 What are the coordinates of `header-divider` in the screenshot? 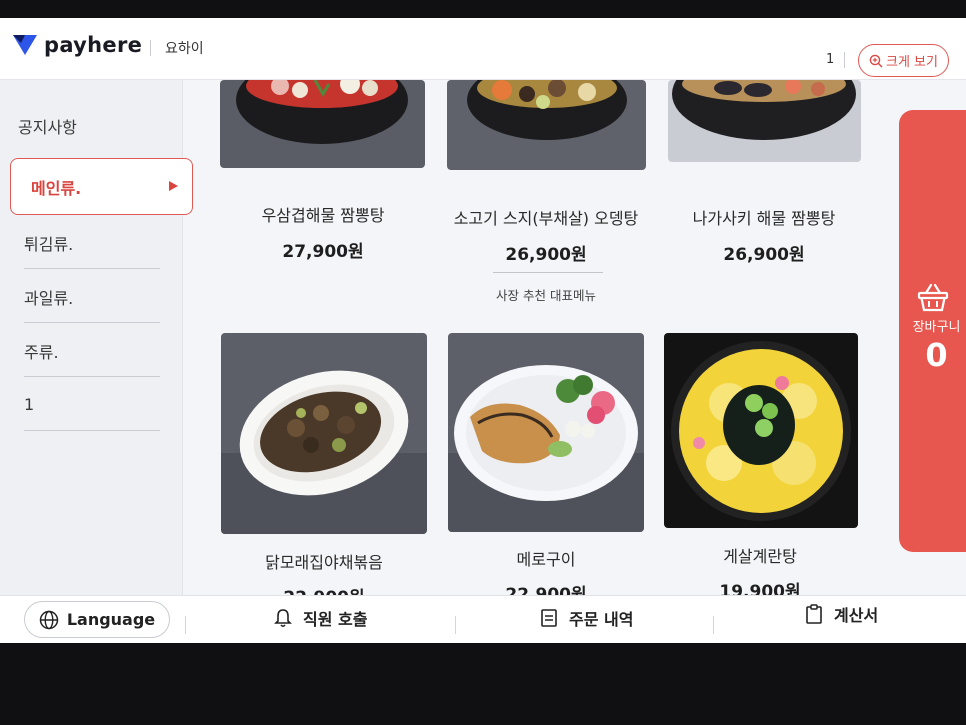 It's located at (150, 48).